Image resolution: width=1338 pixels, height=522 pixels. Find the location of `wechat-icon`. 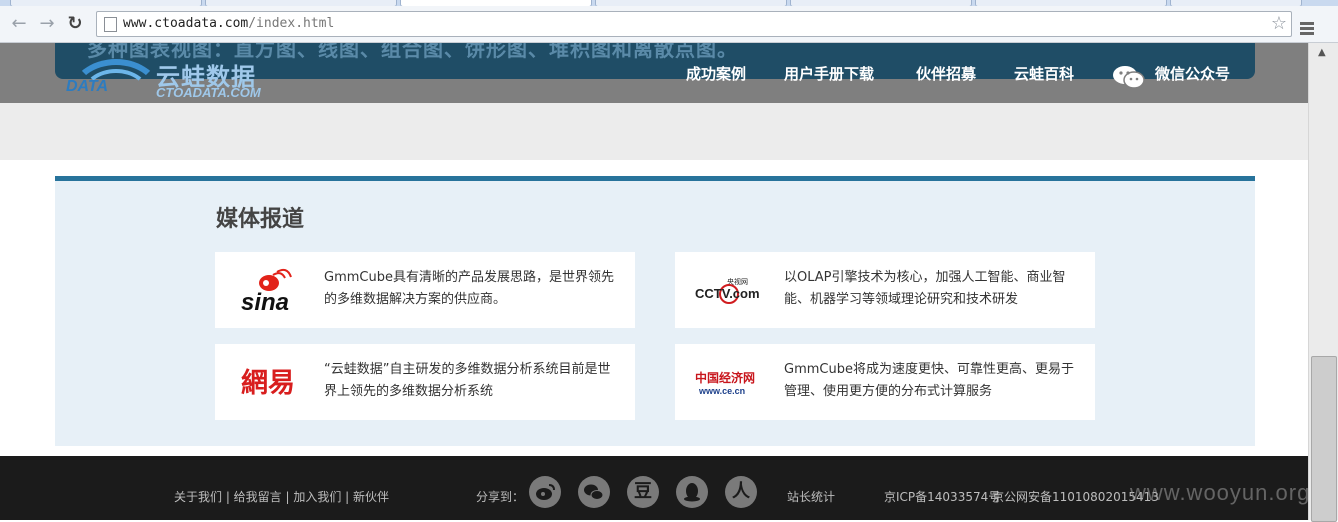

wechat-icon is located at coordinates (1129, 77).